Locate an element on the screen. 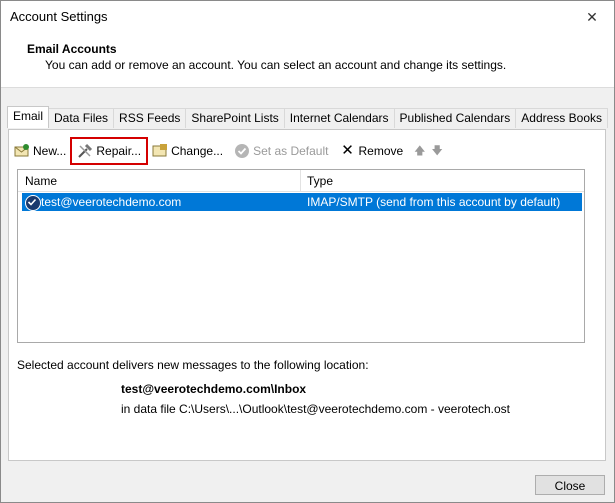 The height and width of the screenshot is (503, 615). title-bar: Account Settings ✕ is located at coordinates (307, 17).